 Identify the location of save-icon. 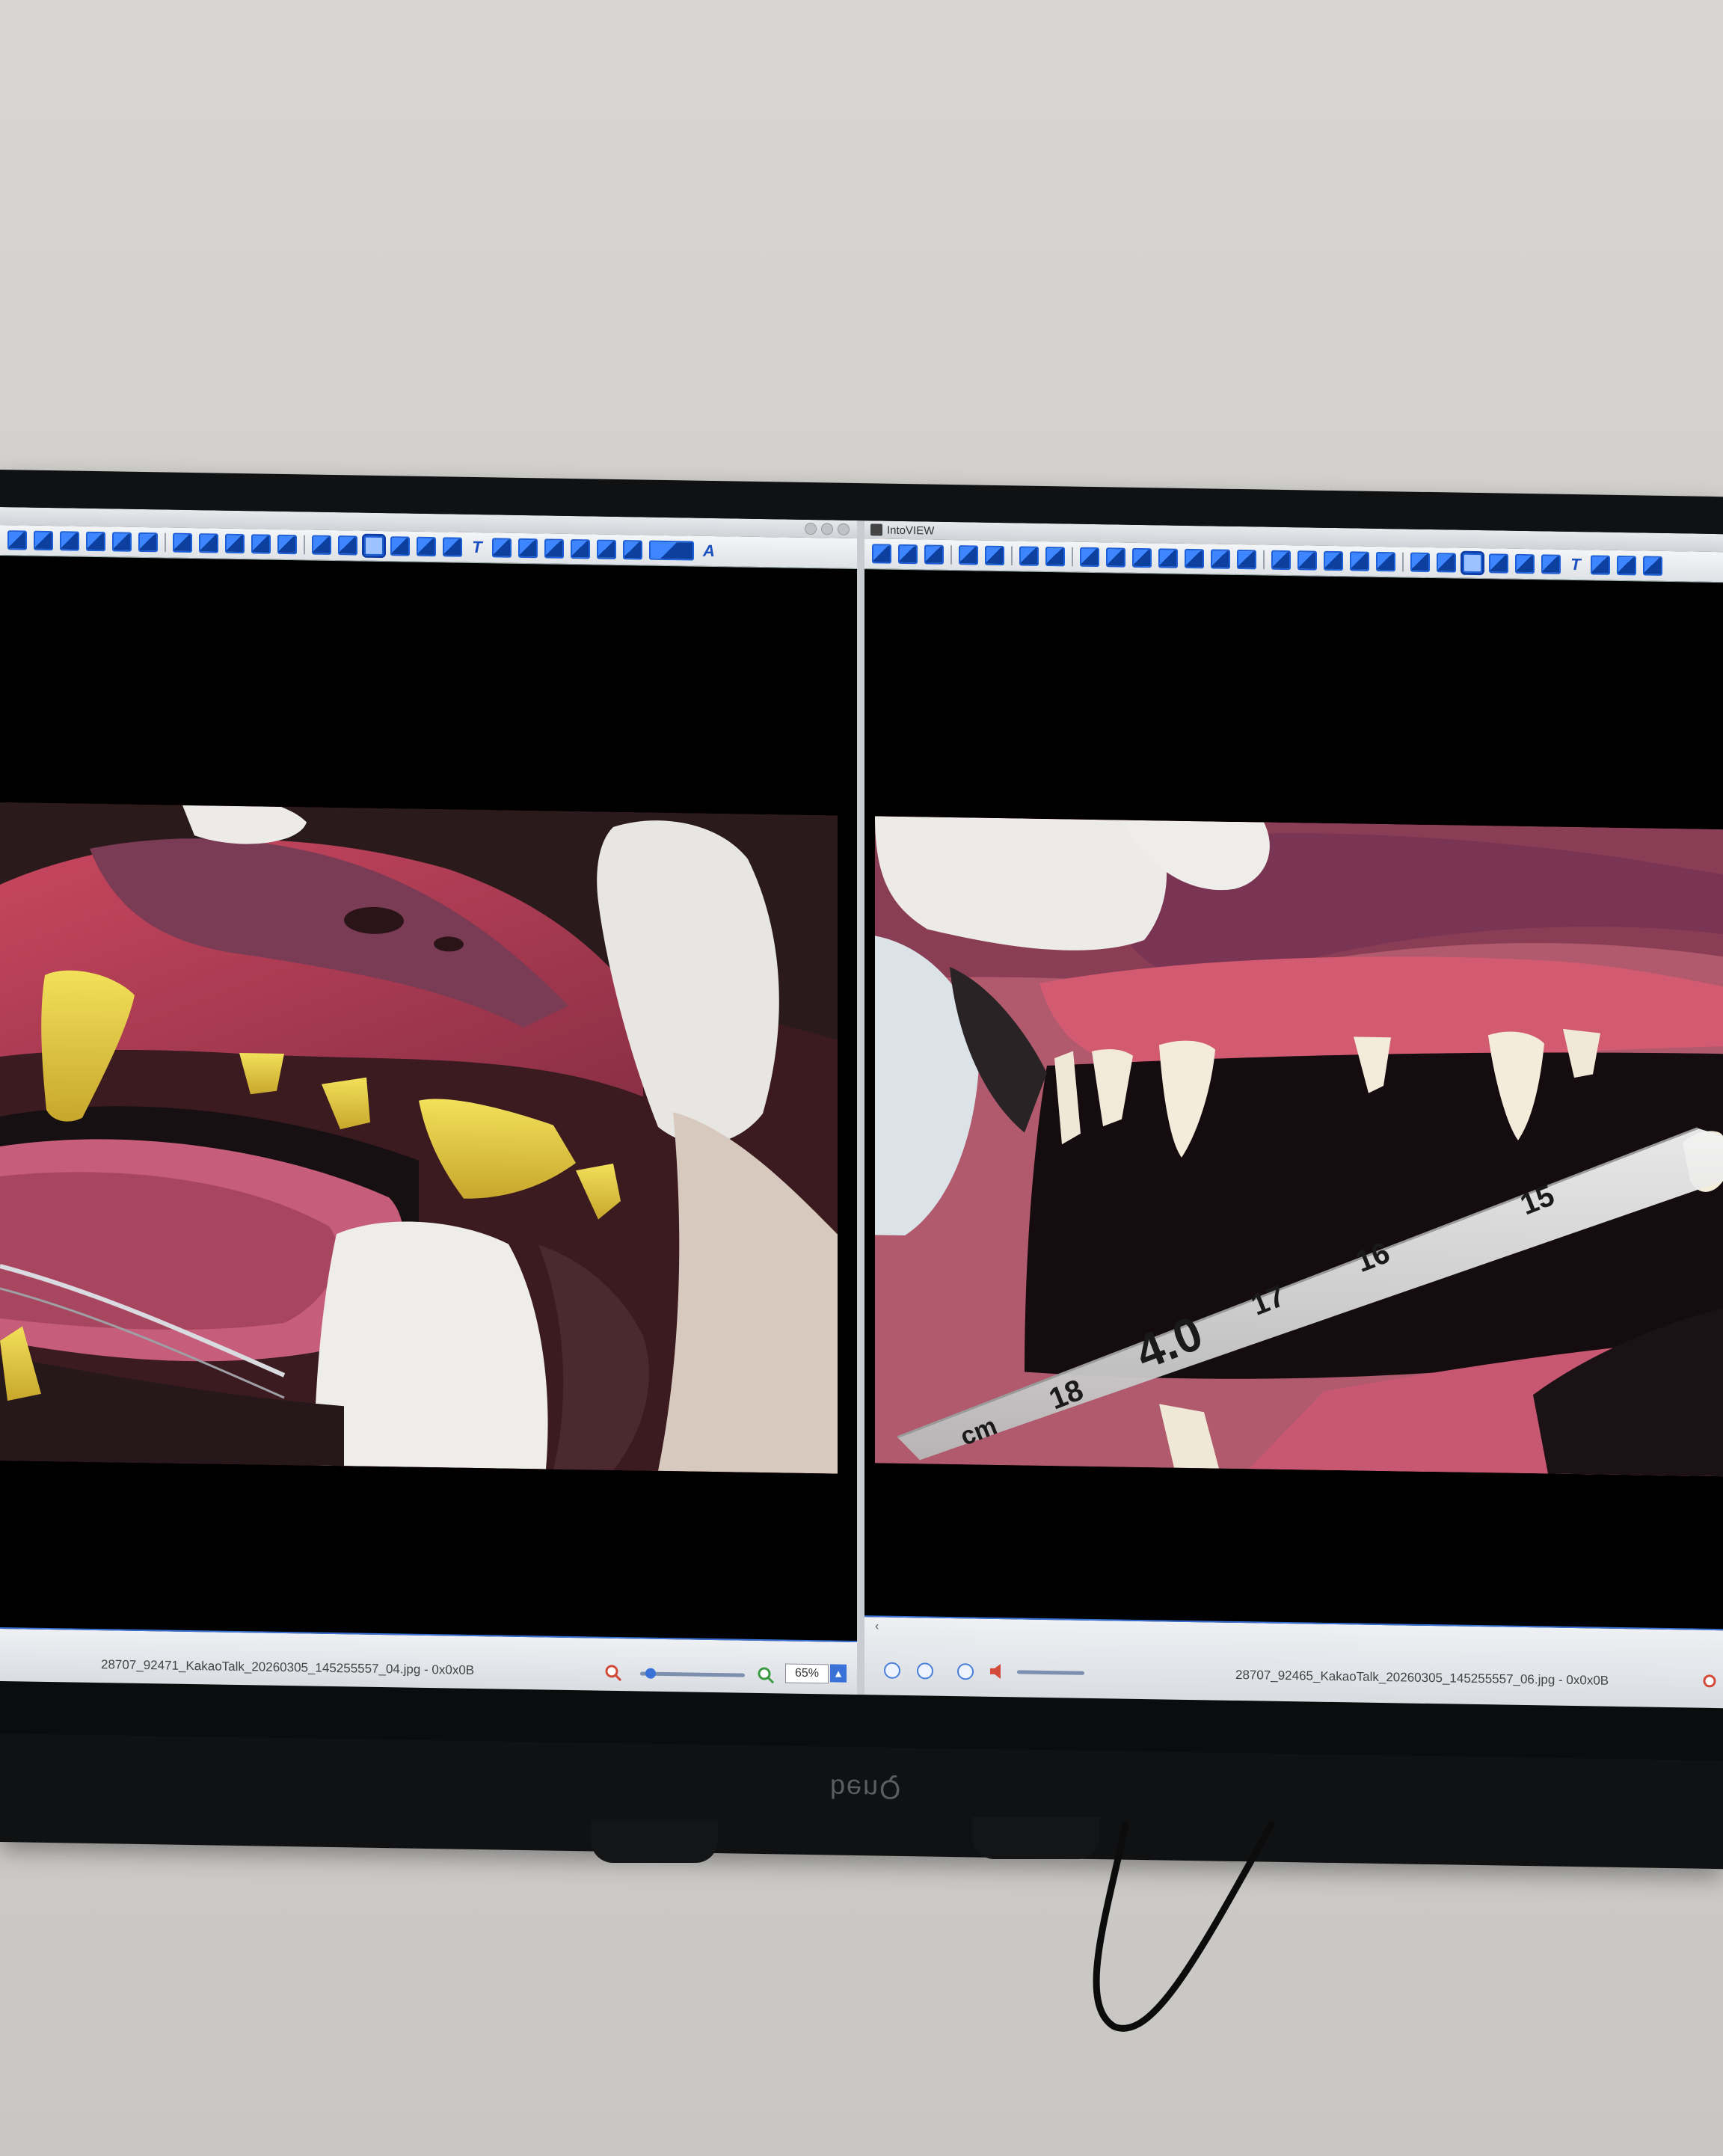
(882, 554).